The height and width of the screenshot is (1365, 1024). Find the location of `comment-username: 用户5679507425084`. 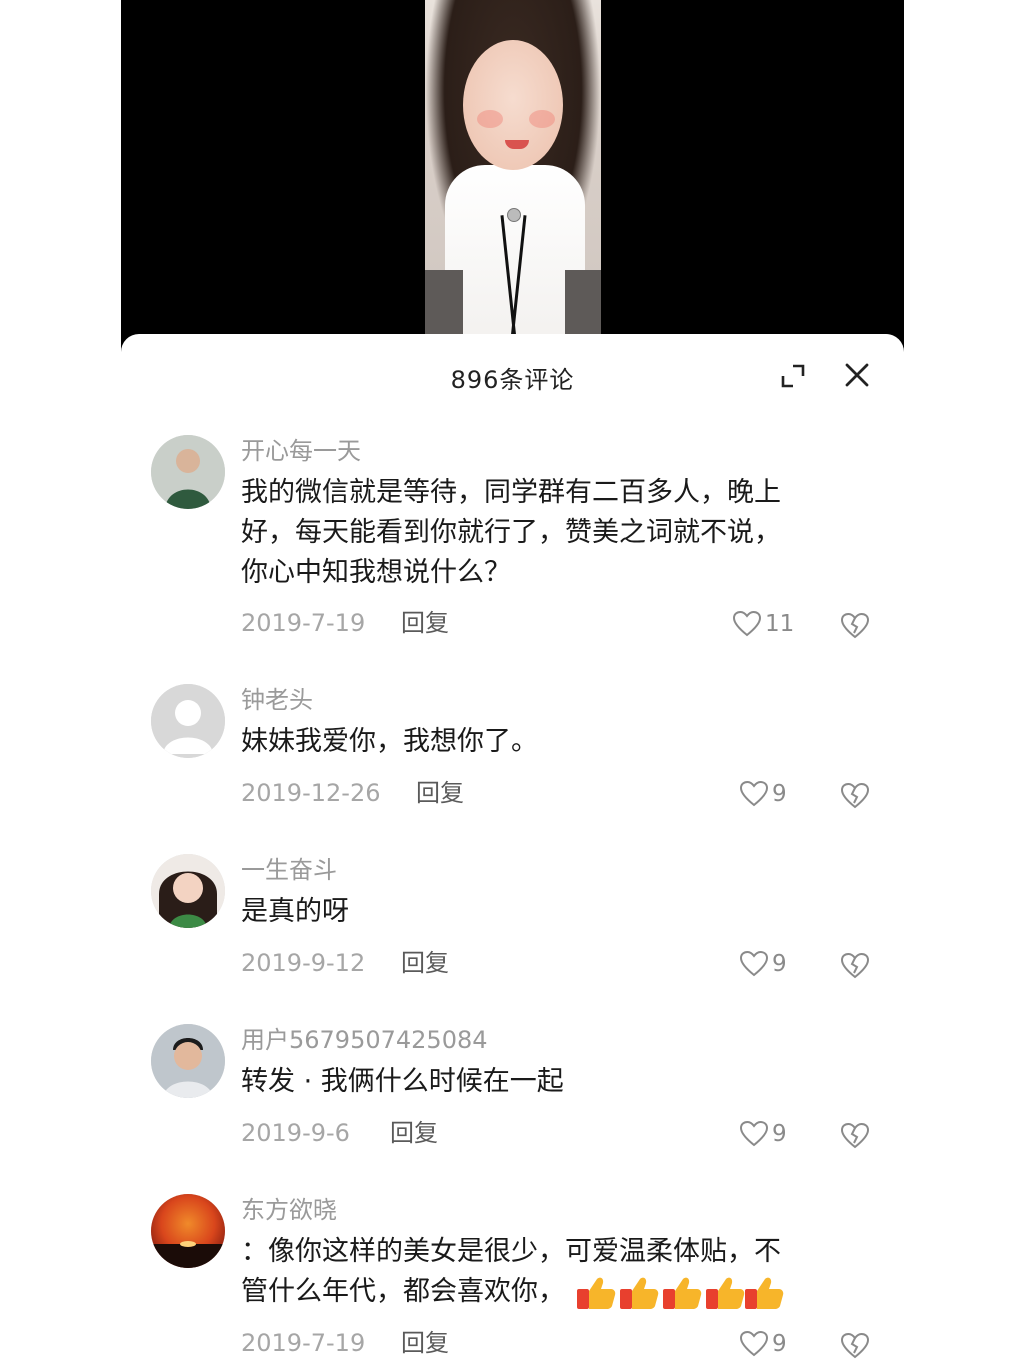

comment-username: 用户5679507425084 is located at coordinates (546, 1040).